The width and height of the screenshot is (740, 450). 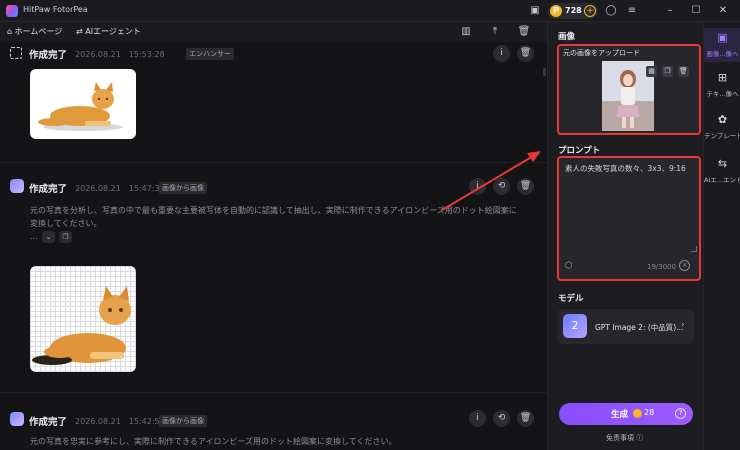 What do you see at coordinates (16, 53) in the screenshot?
I see `enhancer-icon` at bounding box center [16, 53].